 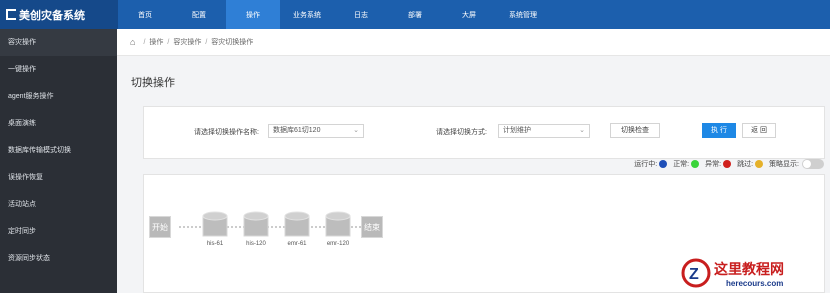 What do you see at coordinates (58, 204) in the screenshot?
I see `sidebar-item-active-site: 活动站点` at bounding box center [58, 204].